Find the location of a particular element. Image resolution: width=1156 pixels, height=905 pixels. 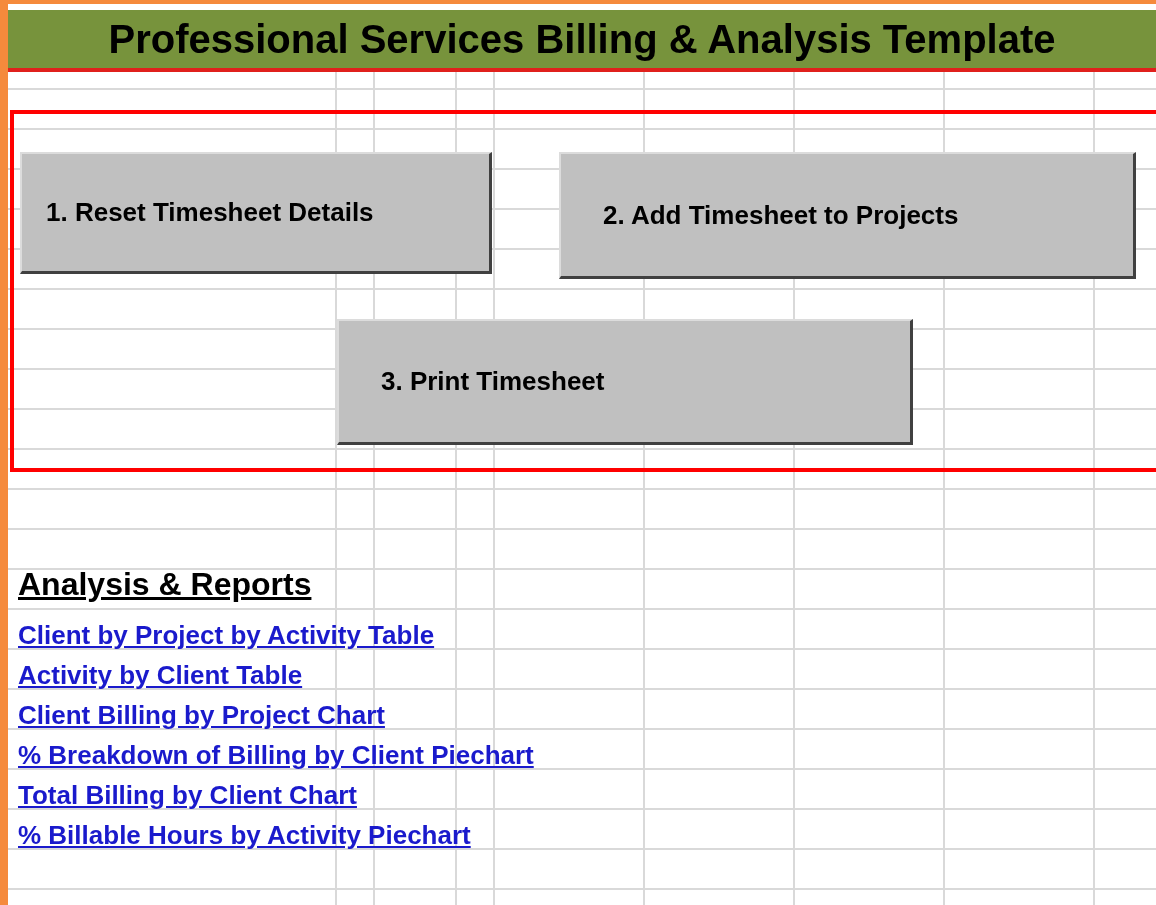

report-link: Total Billing by Client Chart is located at coordinates (187, 795).